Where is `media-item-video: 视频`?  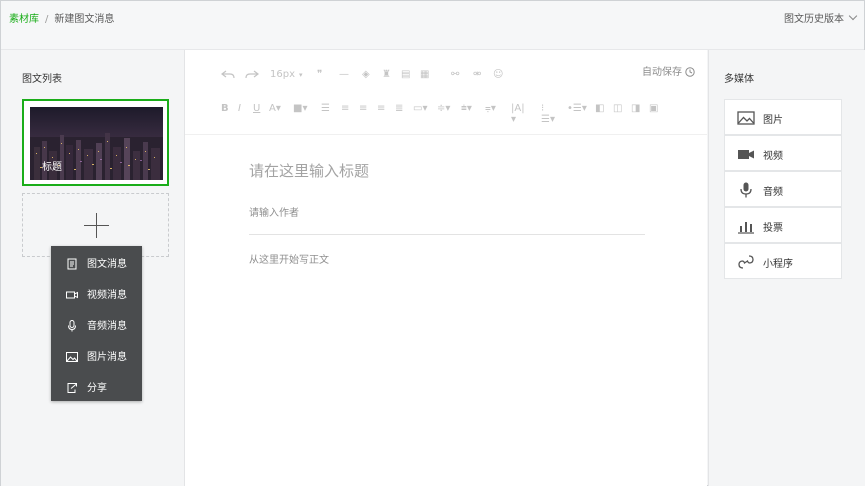 media-item-video: 视频 is located at coordinates (783, 153).